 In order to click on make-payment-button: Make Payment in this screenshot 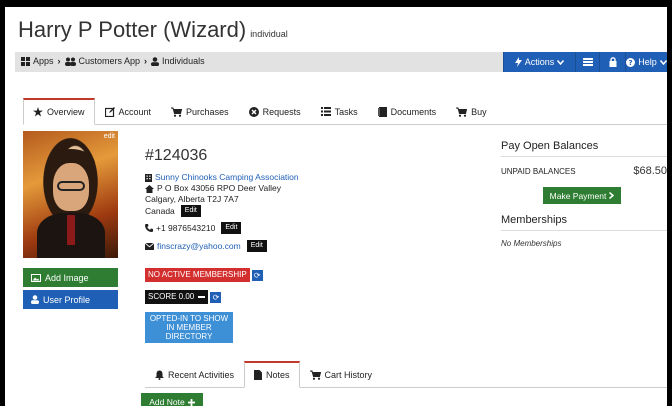, I will do `click(582, 195)`.